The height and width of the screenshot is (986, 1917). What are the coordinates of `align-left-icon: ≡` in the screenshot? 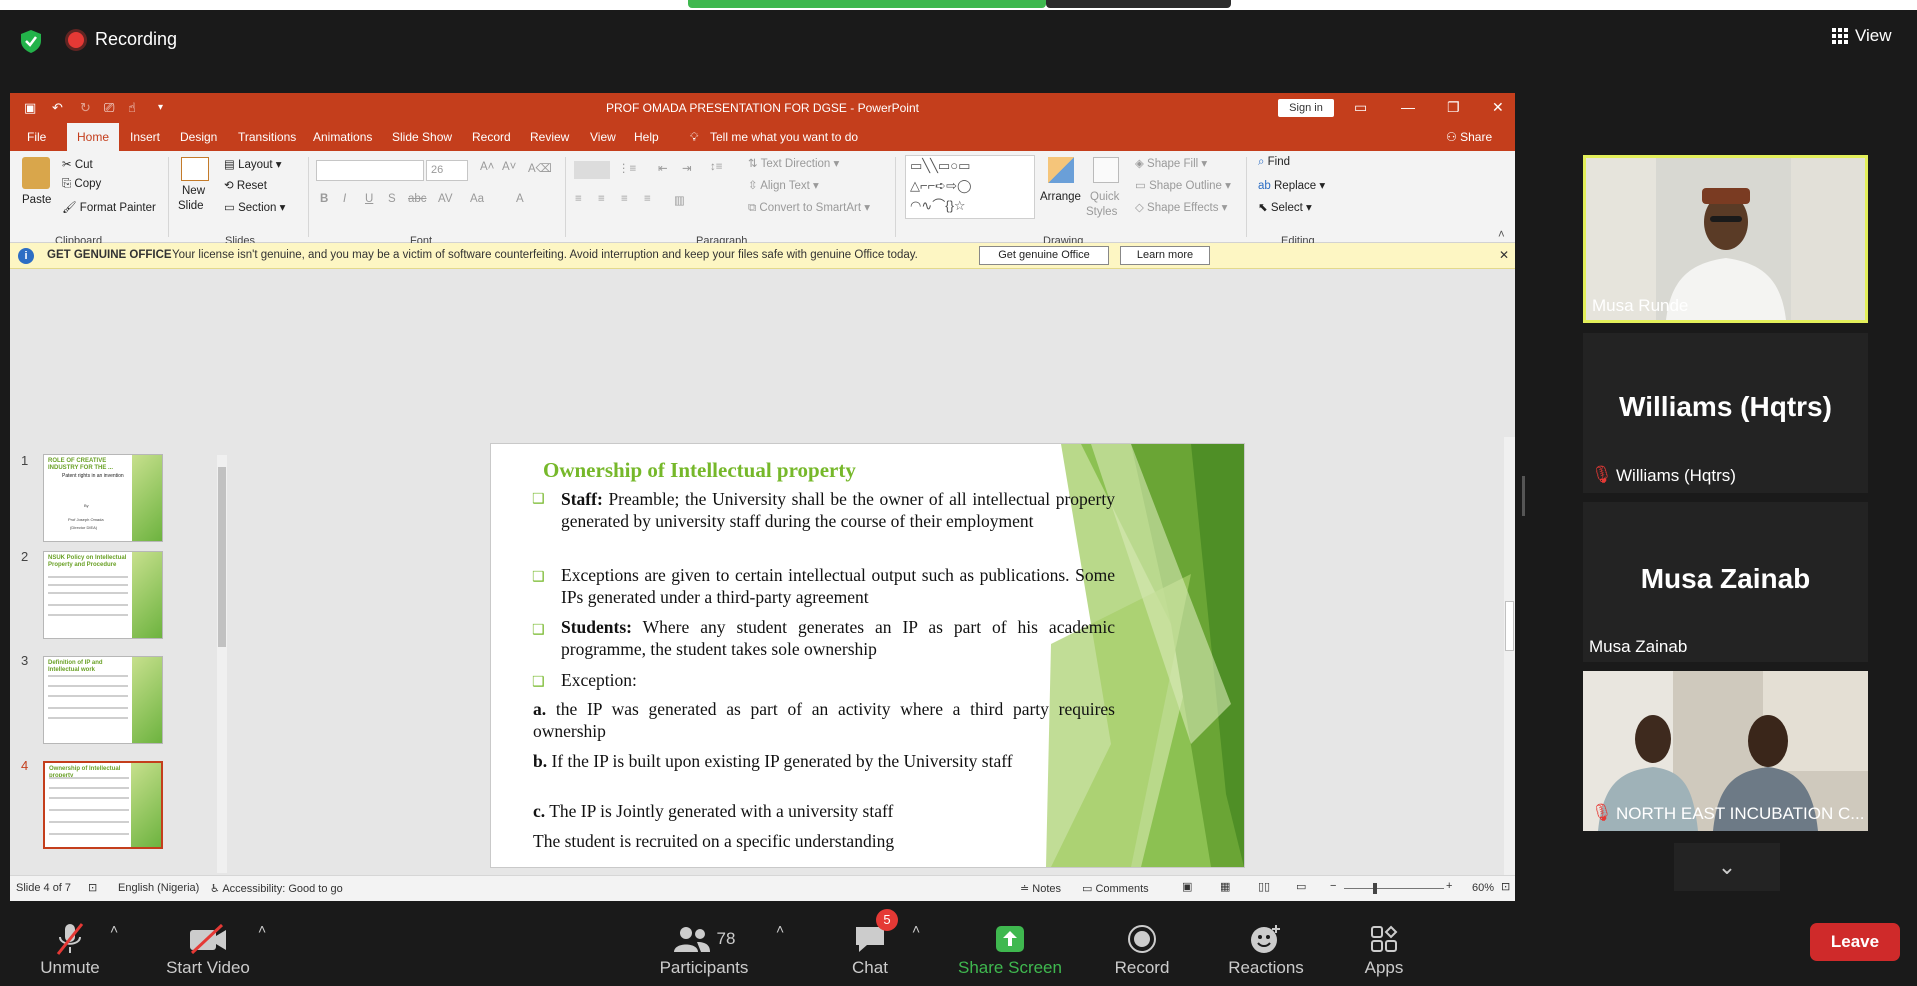 It's located at (578, 199).